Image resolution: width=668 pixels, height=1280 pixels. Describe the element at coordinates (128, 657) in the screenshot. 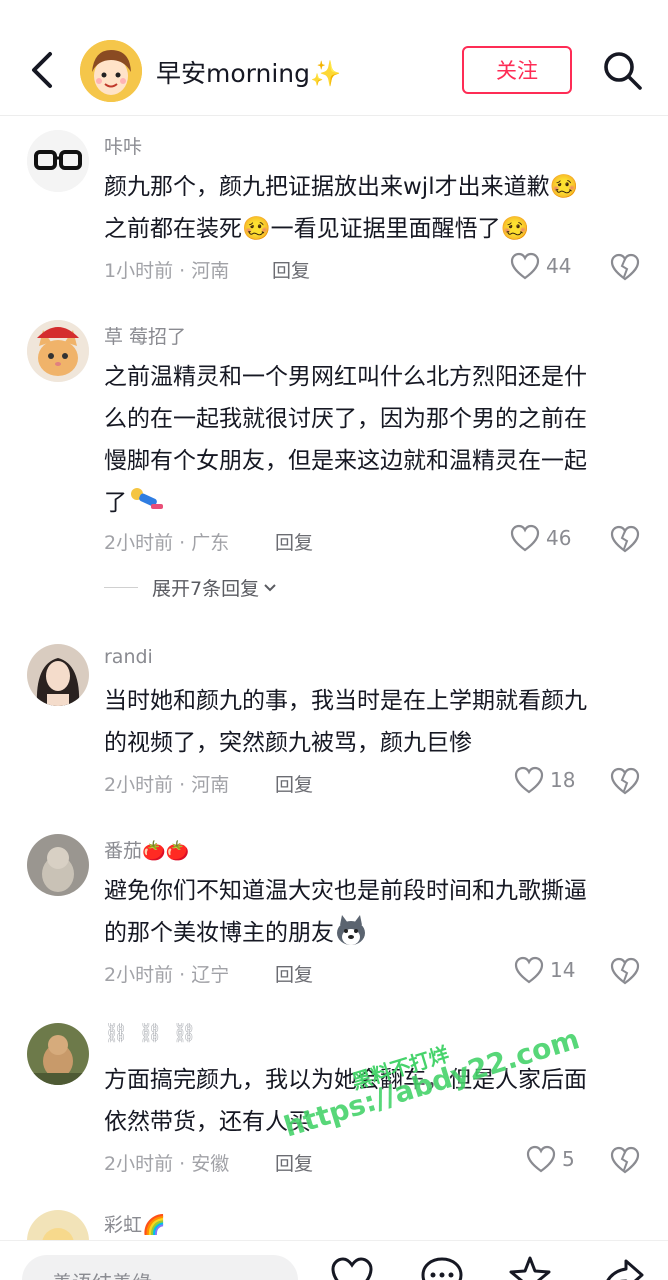

I see `comment-username: randi` at that location.